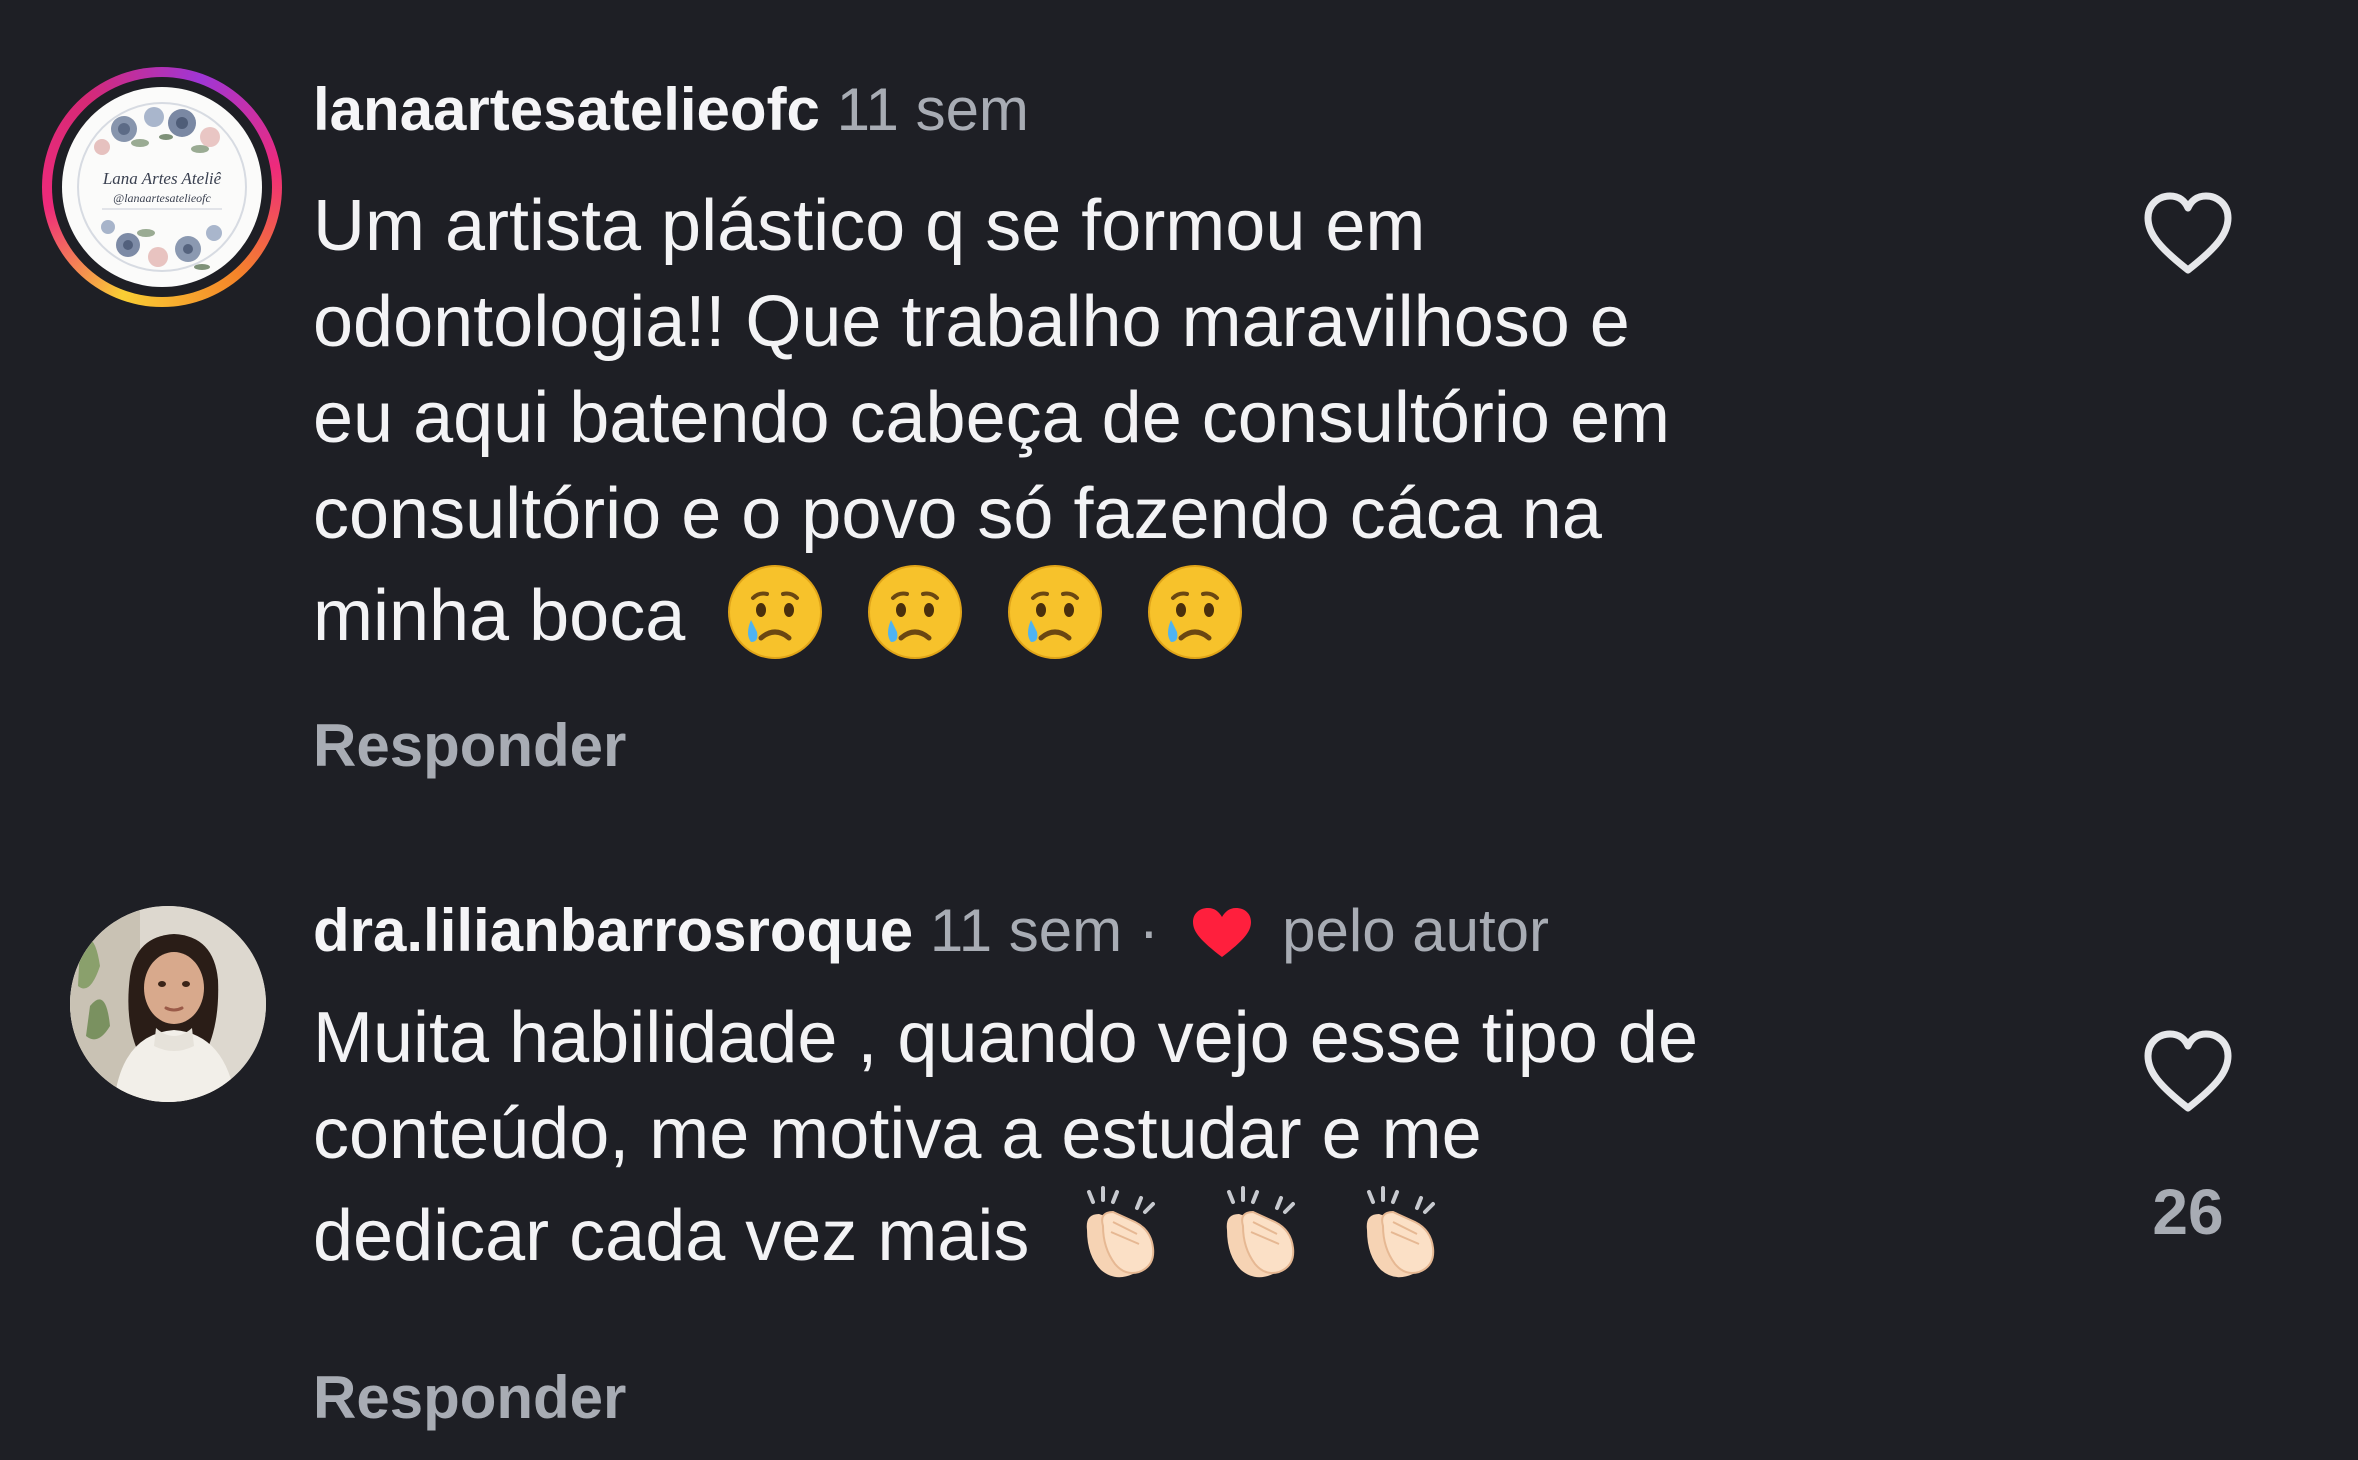  Describe the element at coordinates (1163, 1233) in the screenshot. I see `comment-line-last: dedicar cada vez mais` at that location.